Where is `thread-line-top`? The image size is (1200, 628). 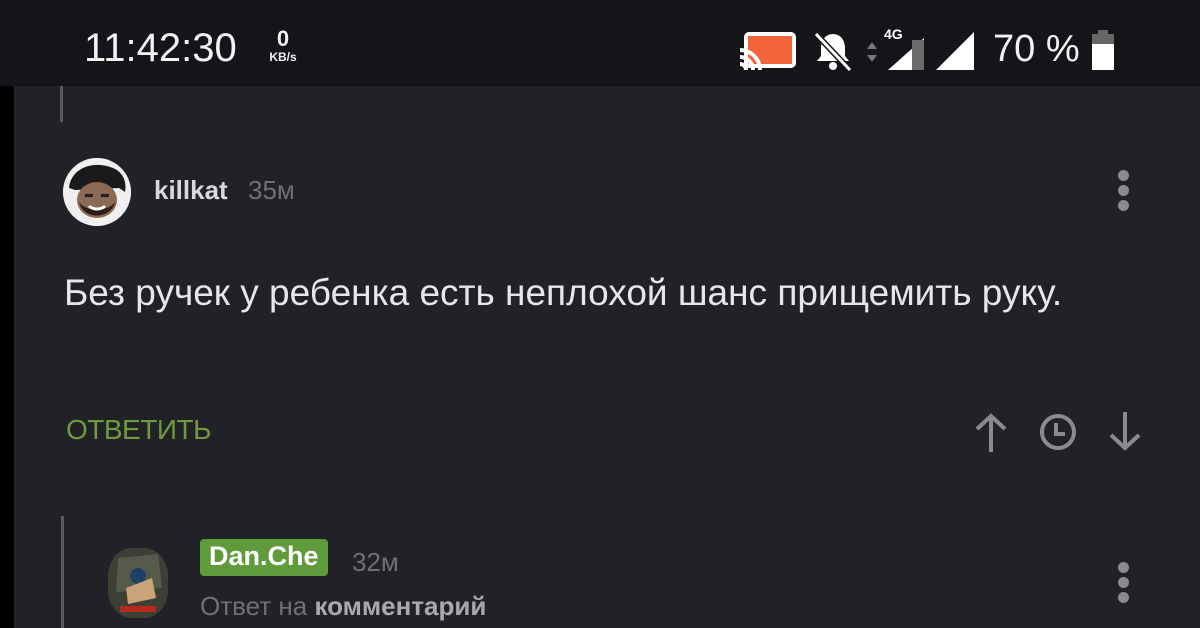
thread-line-top is located at coordinates (61, 104).